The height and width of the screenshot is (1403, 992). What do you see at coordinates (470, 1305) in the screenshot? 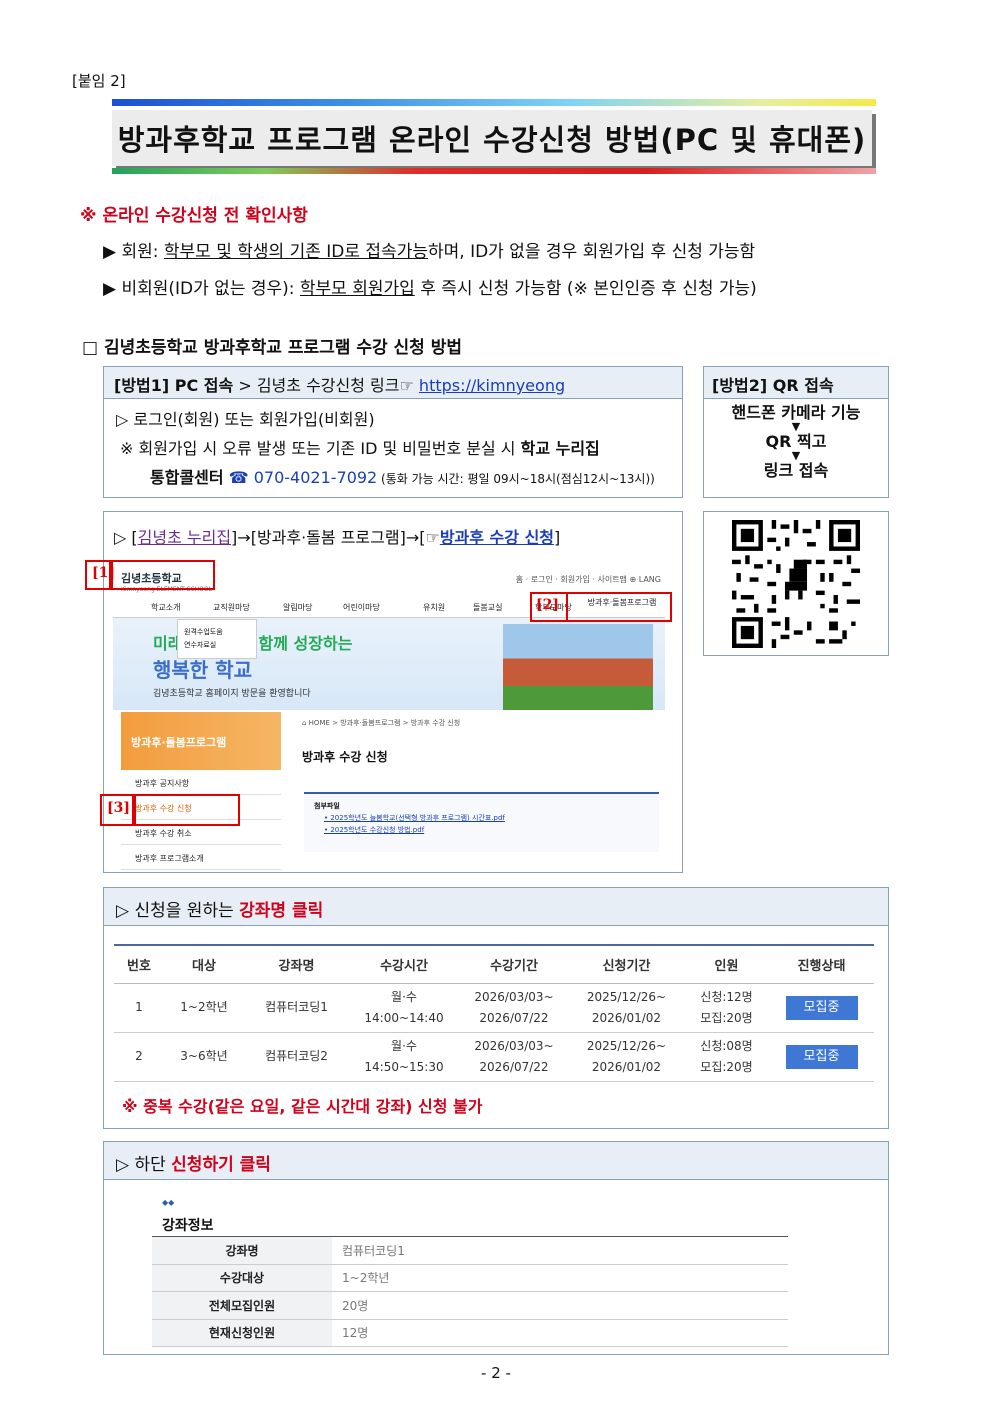
I see `table-row: 전체모집인원 20명` at bounding box center [470, 1305].